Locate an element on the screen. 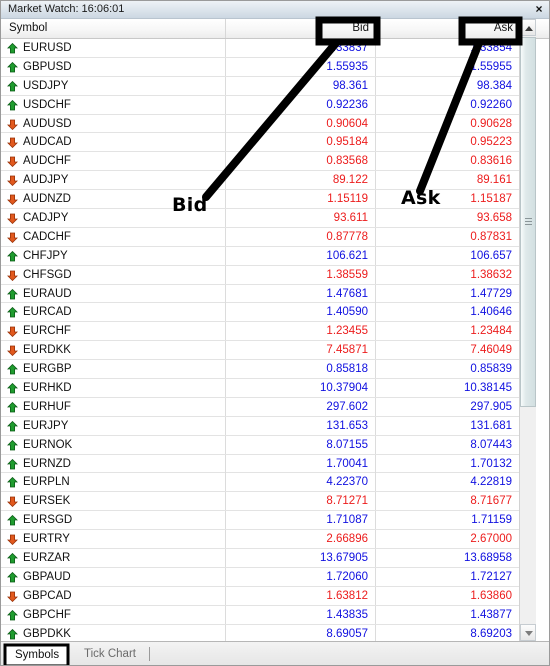  tab-symbols: Symbols is located at coordinates (37, 654).